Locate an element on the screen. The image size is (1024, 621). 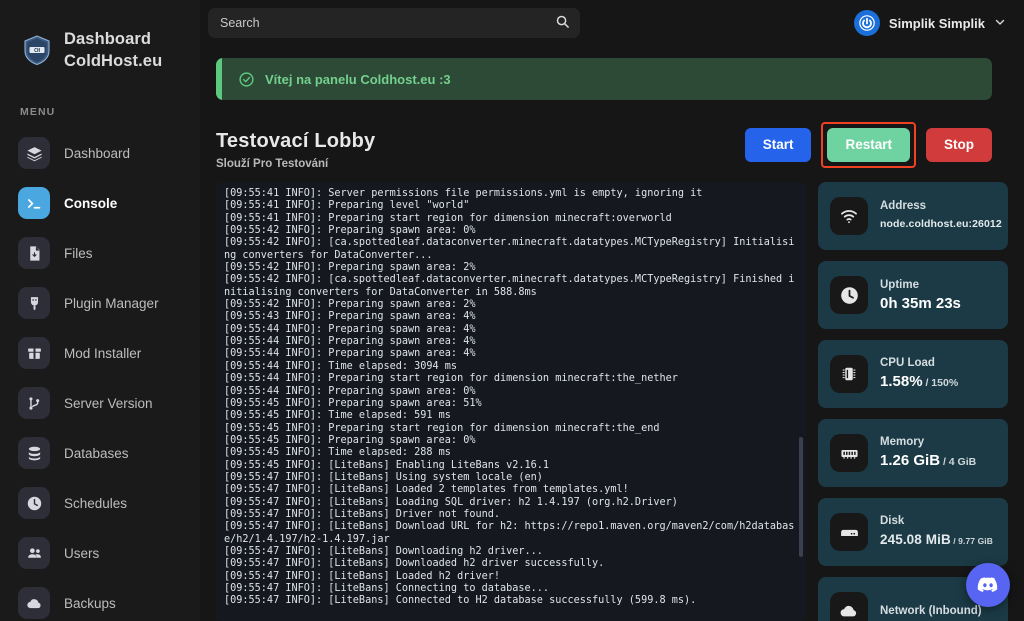
brand-line-2: ColdHost.eu is located at coordinates (113, 61).